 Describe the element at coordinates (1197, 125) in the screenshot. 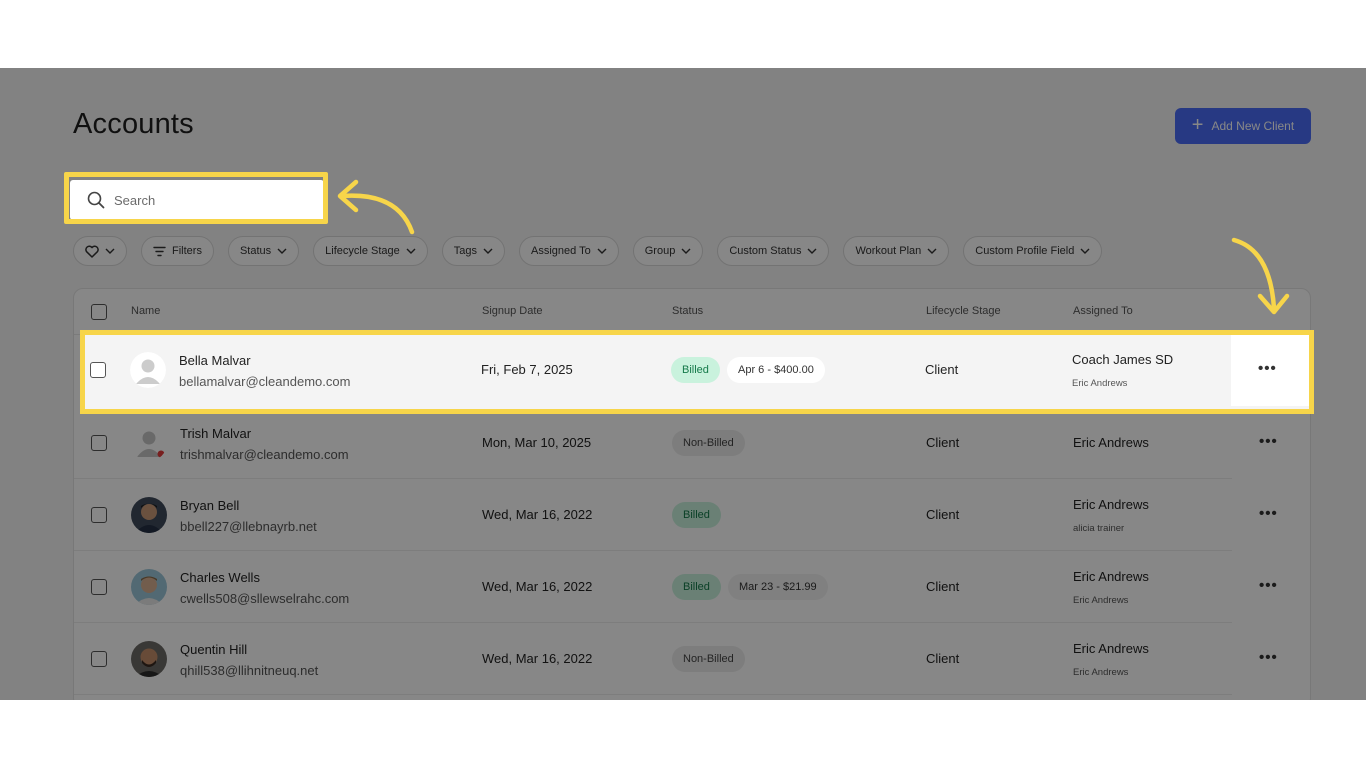

I see `plus-icon: +` at that location.